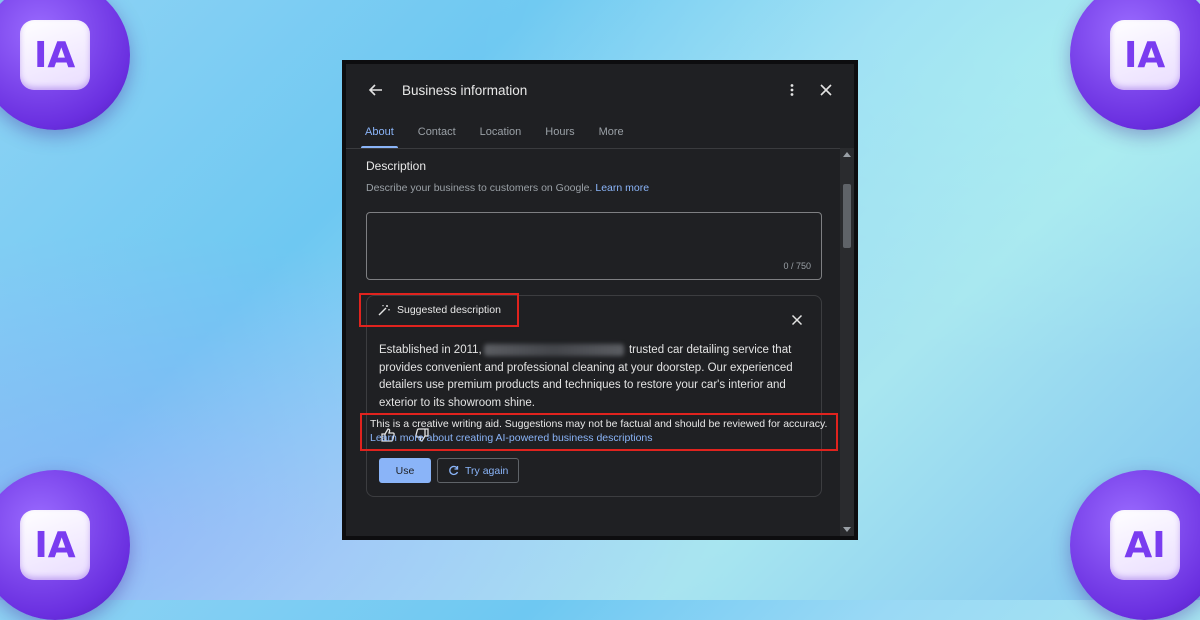  Describe the element at coordinates (797, 266) in the screenshot. I see `character-counter: 0 / 750` at that location.